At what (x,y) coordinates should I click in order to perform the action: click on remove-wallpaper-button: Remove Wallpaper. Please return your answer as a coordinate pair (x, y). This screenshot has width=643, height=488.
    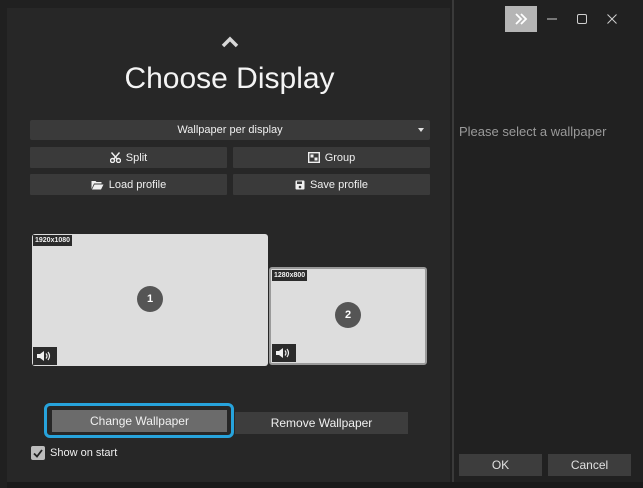
    Looking at the image, I should click on (321, 423).